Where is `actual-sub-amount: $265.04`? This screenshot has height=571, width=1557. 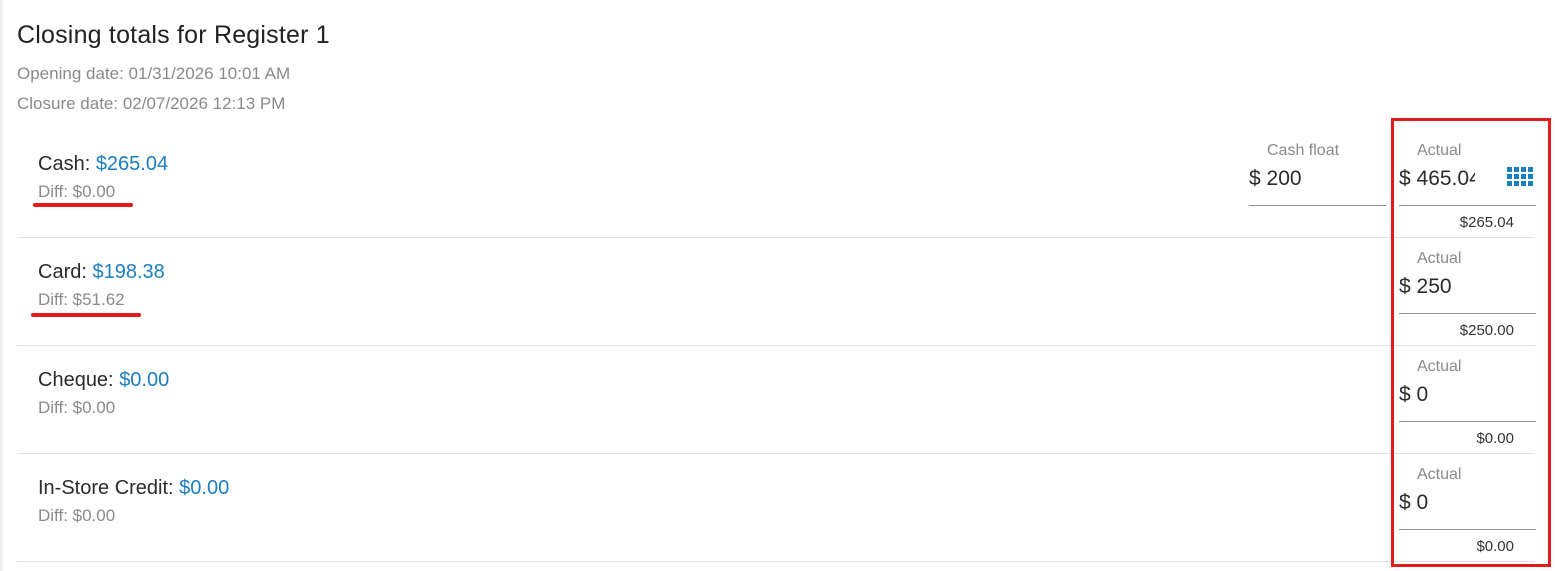 actual-sub-amount: $265.04 is located at coordinates (1486, 222).